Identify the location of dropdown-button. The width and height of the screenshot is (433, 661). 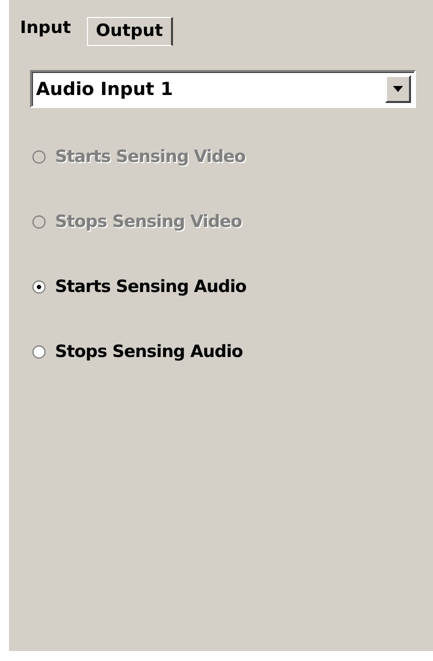
(398, 89).